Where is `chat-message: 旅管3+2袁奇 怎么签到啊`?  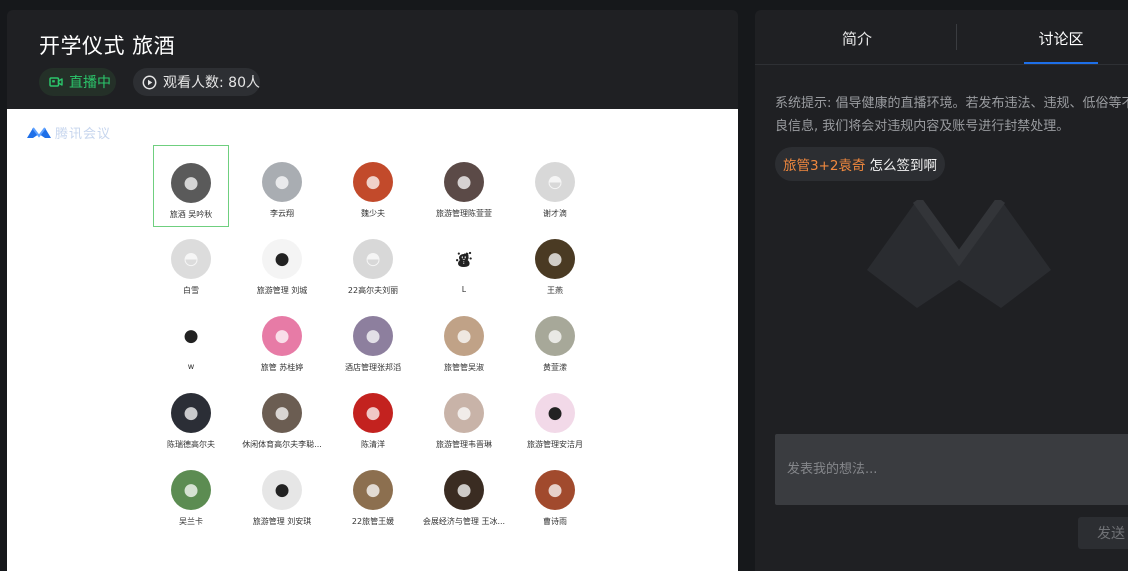
chat-message: 旅管3+2袁奇 怎么签到啊 is located at coordinates (860, 164).